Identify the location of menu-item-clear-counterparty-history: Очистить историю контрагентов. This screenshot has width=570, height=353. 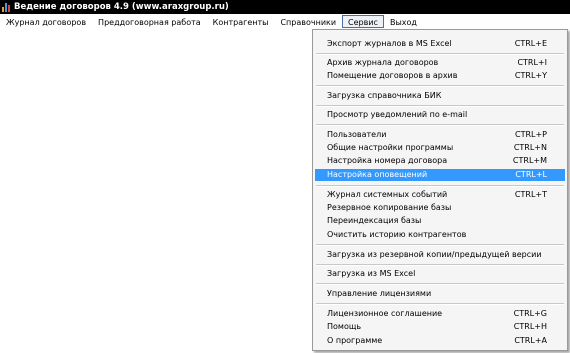
(440, 235).